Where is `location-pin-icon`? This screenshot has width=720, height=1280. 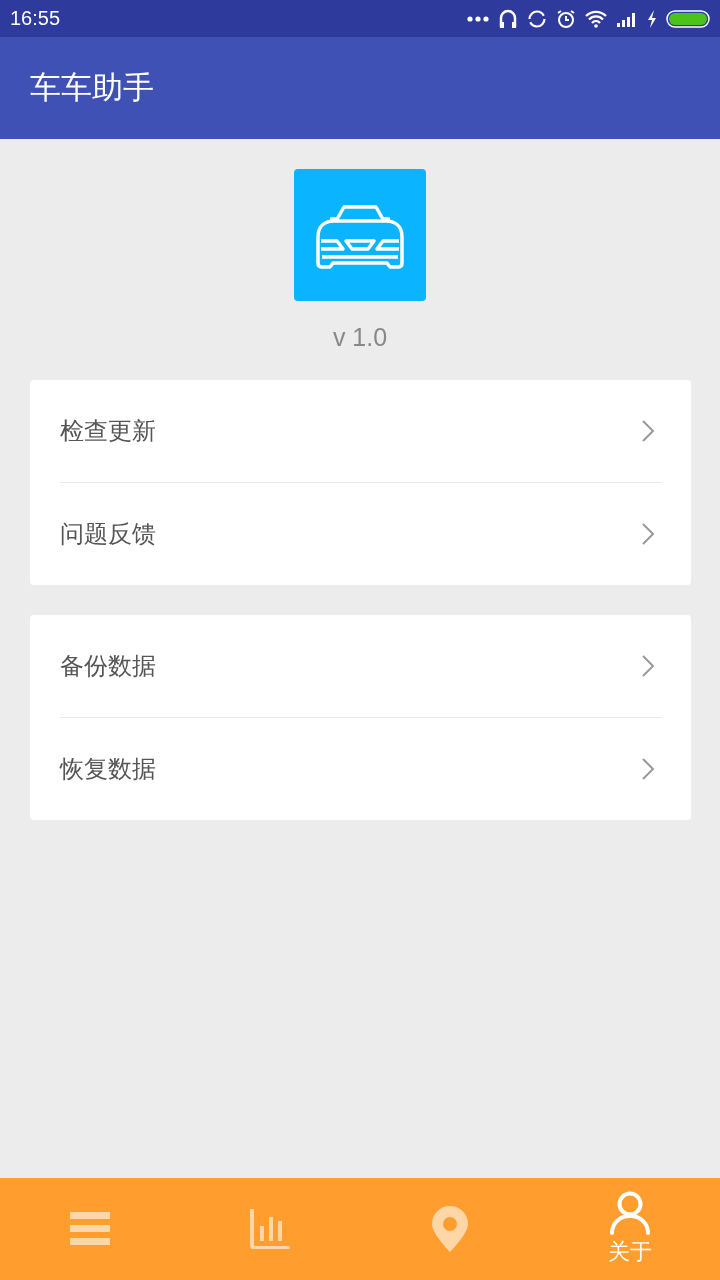 location-pin-icon is located at coordinates (450, 1229).